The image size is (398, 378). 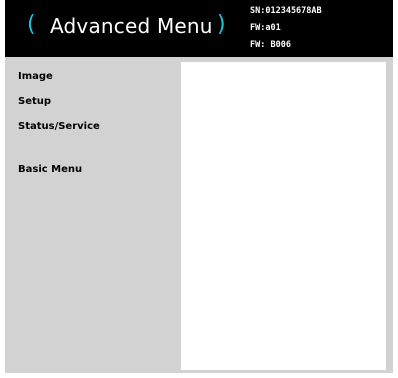 What do you see at coordinates (265, 28) in the screenshot?
I see `firmware-version-1: FW:a01` at bounding box center [265, 28].